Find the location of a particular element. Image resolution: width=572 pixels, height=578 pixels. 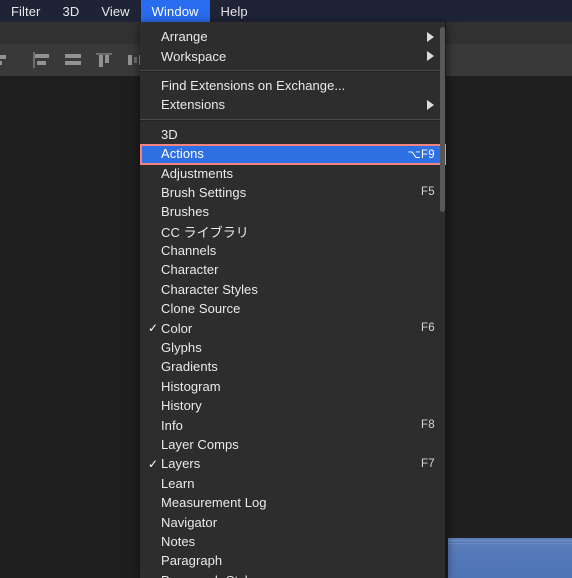

menu-item-label: Learn is located at coordinates (178, 483).